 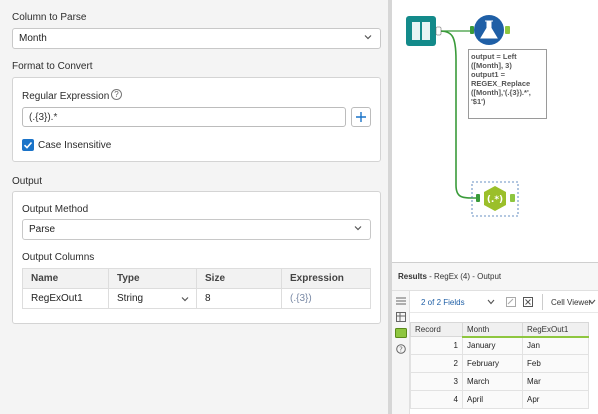 What do you see at coordinates (443, 302) in the screenshot?
I see `fields-selector: 2 of 2 Fields` at bounding box center [443, 302].